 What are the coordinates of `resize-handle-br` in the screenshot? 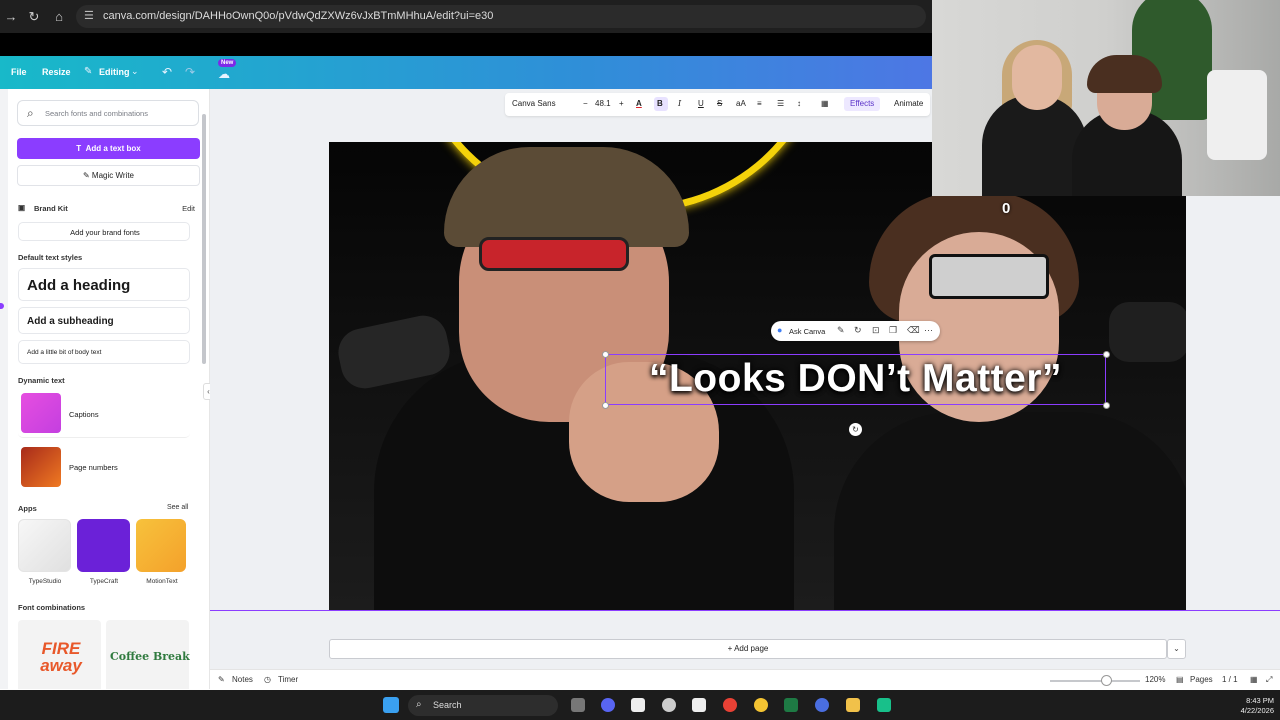 It's located at (1106, 405).